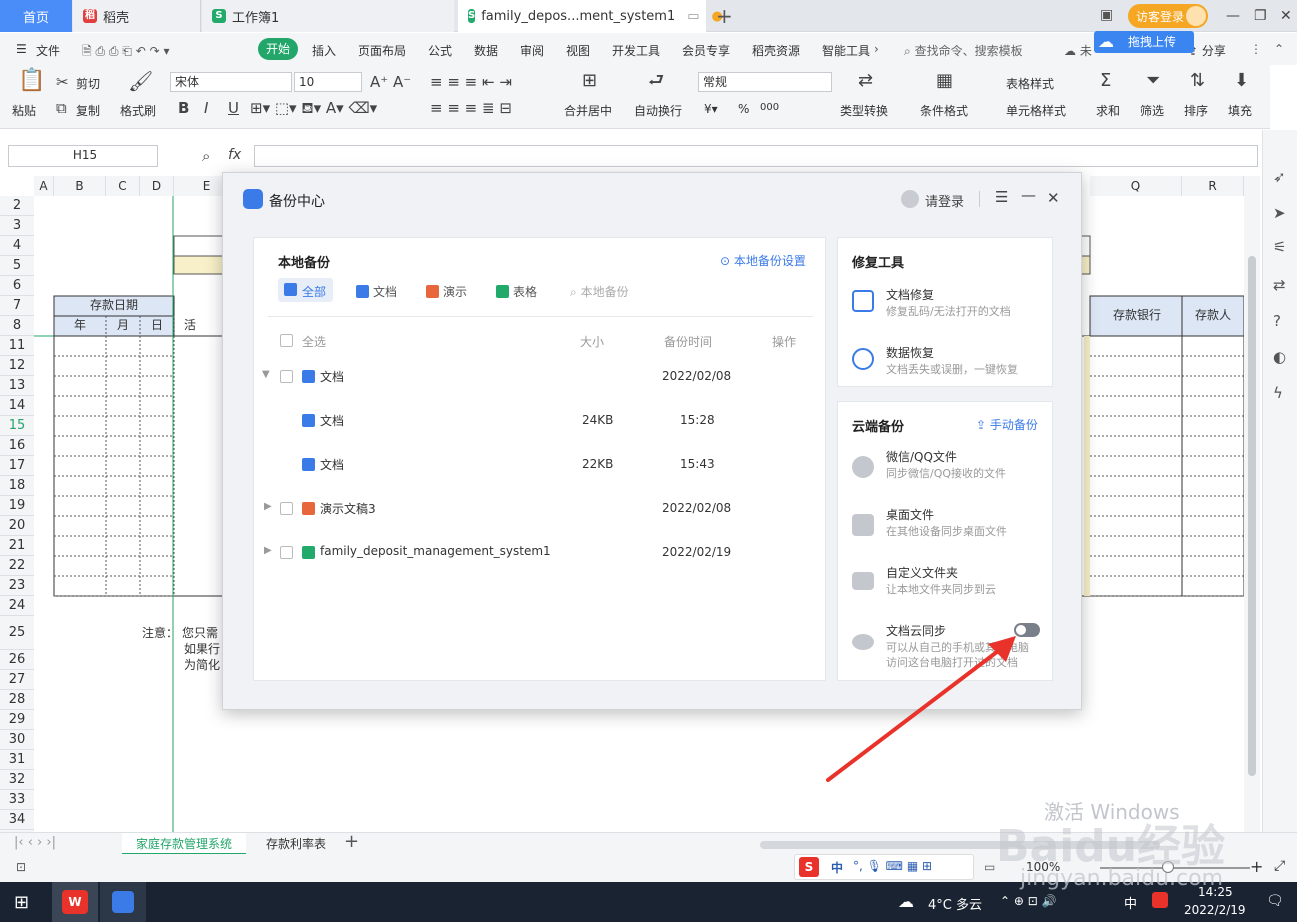  What do you see at coordinates (486, 50) in the screenshot?
I see `menu-data: 数据` at bounding box center [486, 50].